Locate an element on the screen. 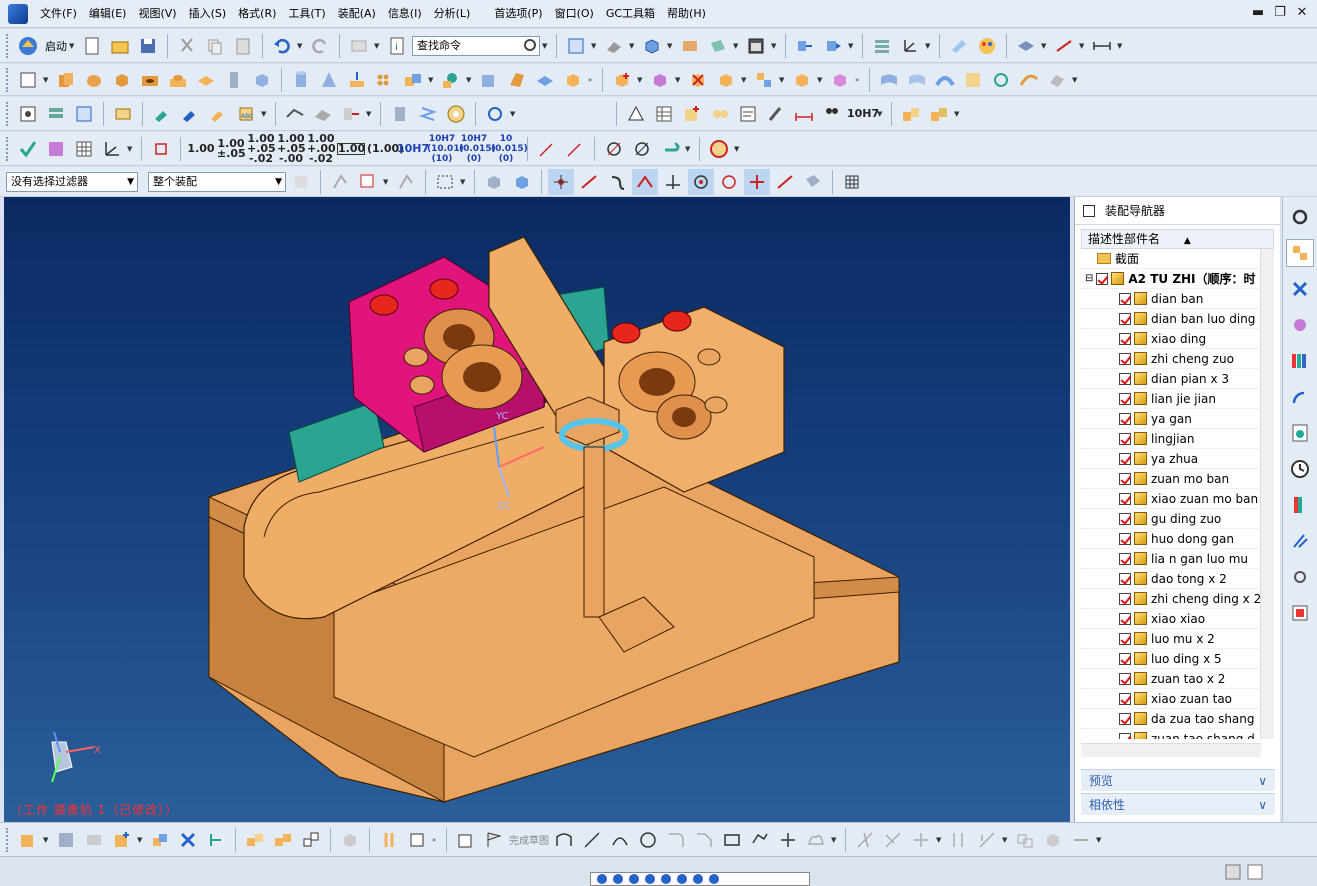  fit-dropdown-icon: ▼ is located at coordinates (881, 114).